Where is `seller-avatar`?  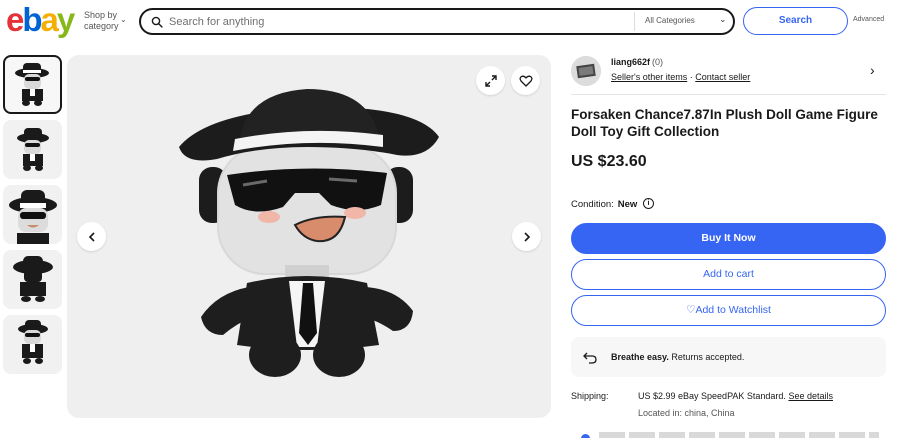 seller-avatar is located at coordinates (586, 71).